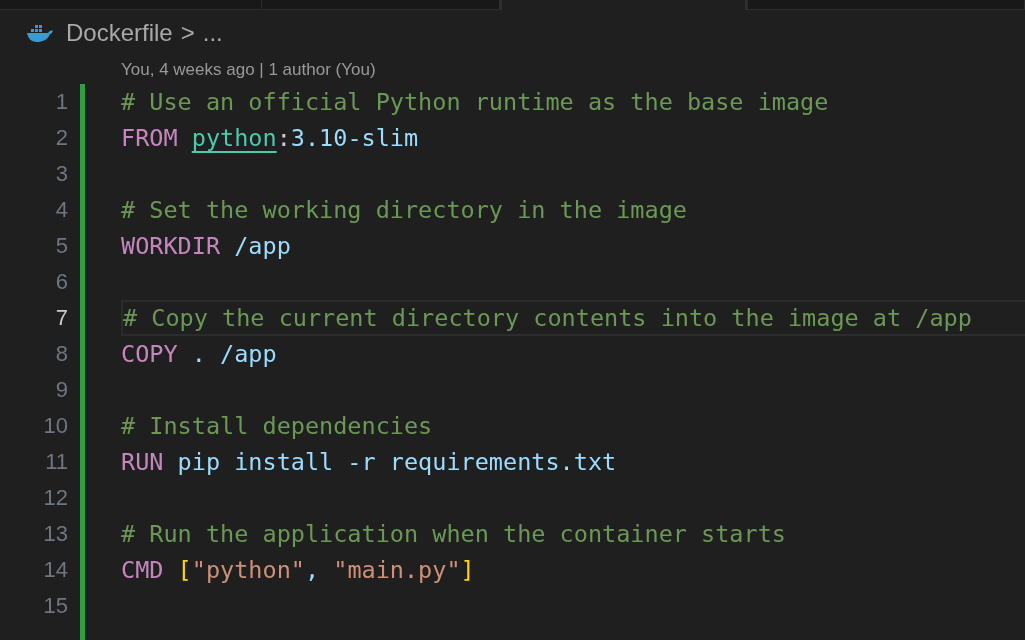 The image size is (1025, 640). Describe the element at coordinates (61, 102) in the screenshot. I see `line-number: 1` at that location.